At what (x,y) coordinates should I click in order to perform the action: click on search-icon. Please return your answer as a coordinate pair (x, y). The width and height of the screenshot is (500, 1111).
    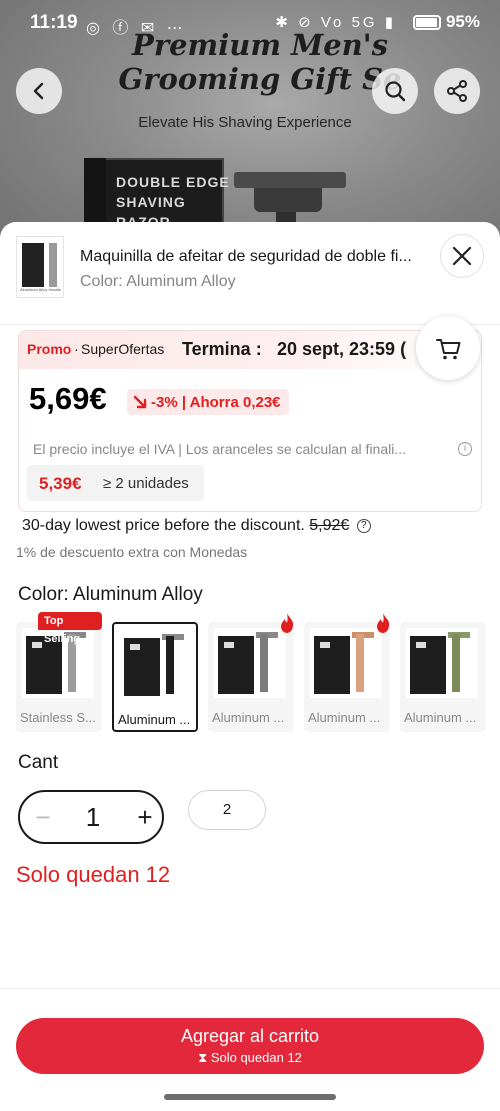
    Looking at the image, I should click on (395, 91).